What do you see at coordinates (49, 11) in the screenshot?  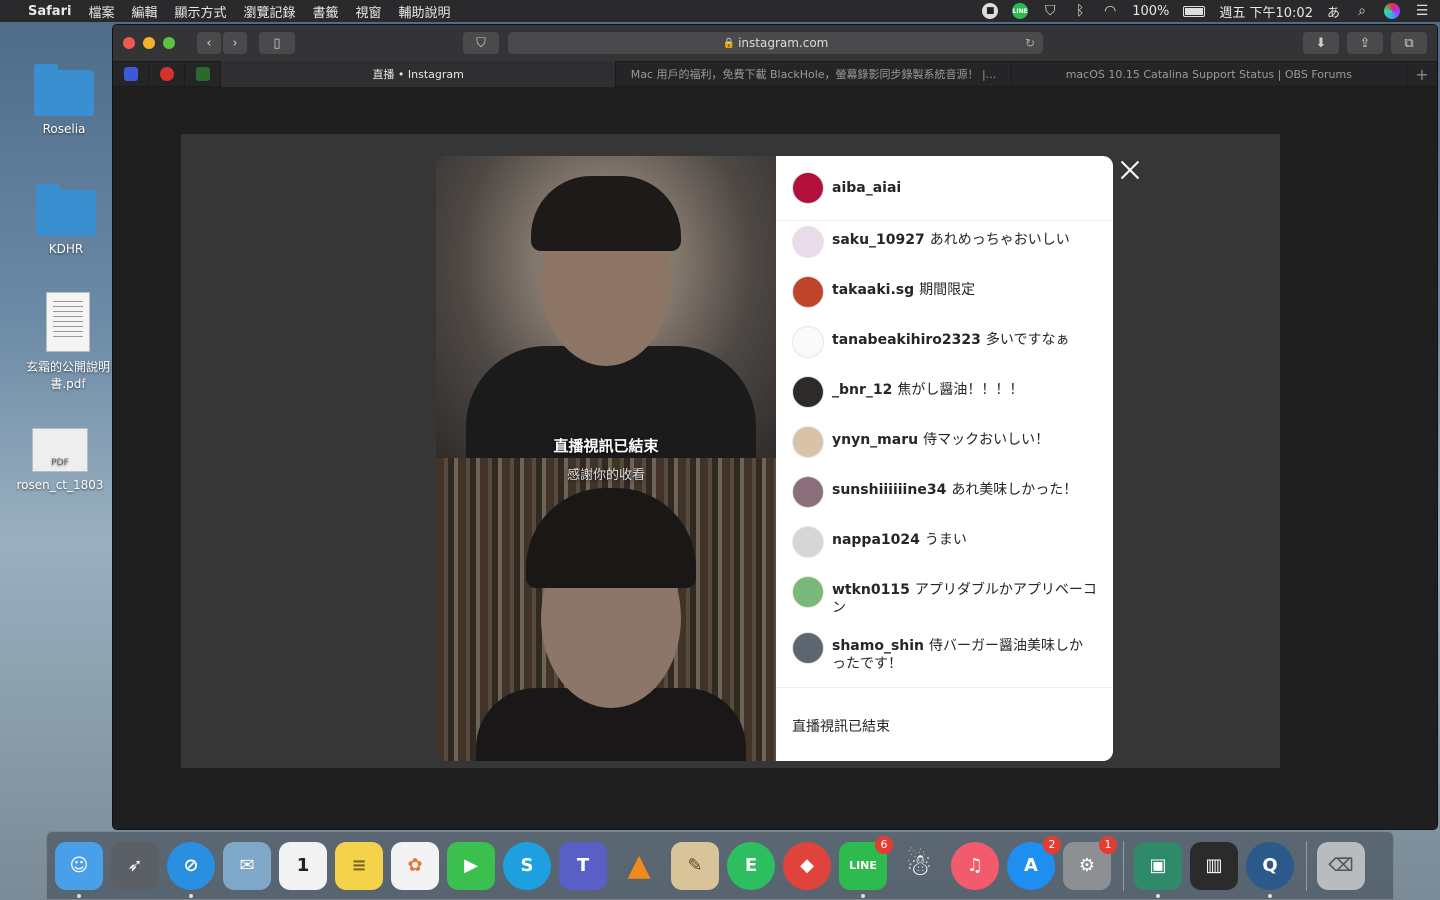 I see `menu-app-name: Safari` at bounding box center [49, 11].